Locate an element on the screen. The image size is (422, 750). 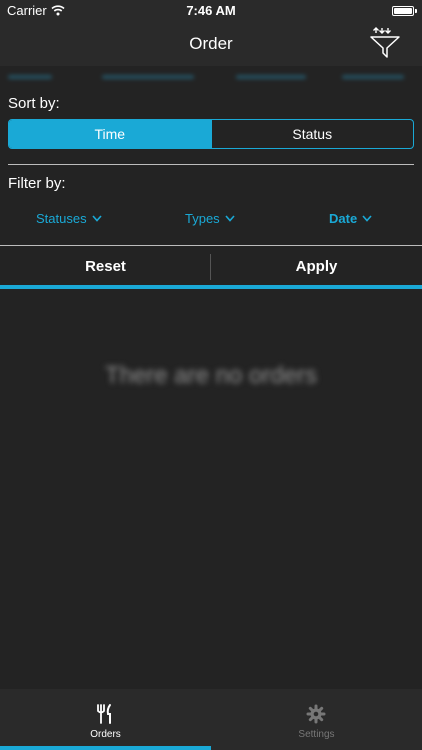
sort-option-time: Time is located at coordinates (110, 134).